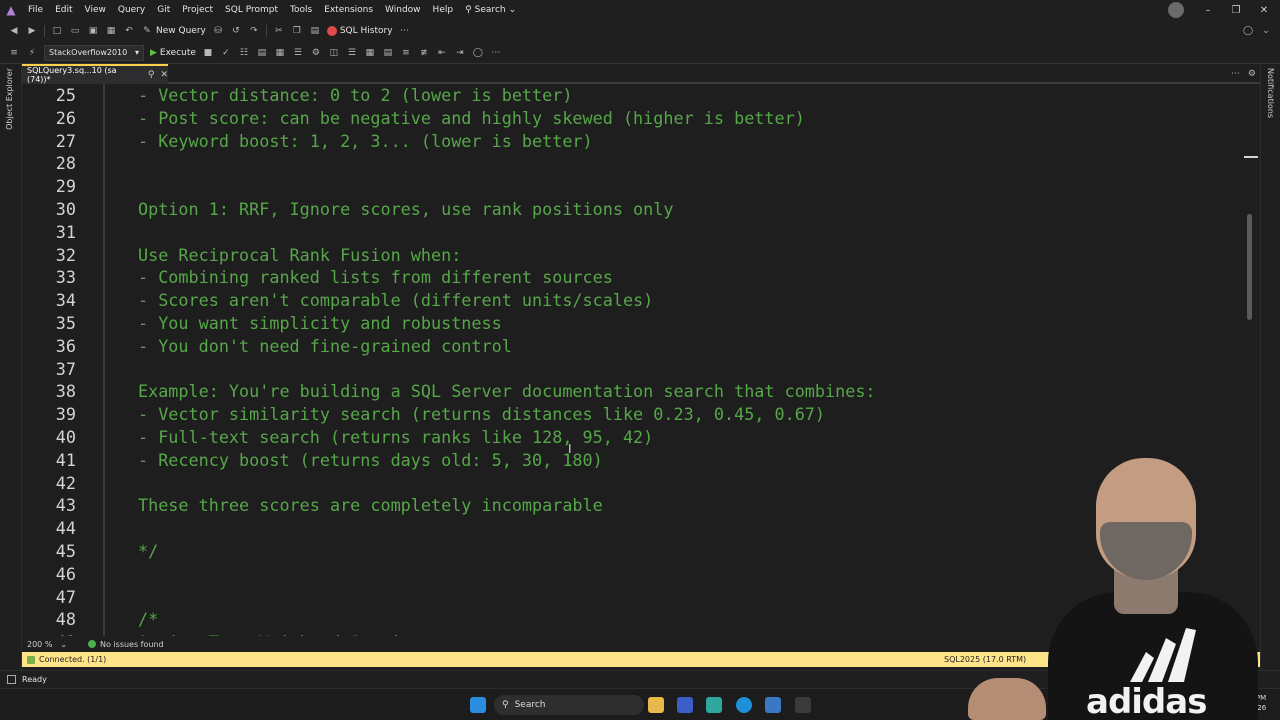 The image size is (1280, 720). What do you see at coordinates (63, 10) in the screenshot?
I see `menu-edit: Edit` at bounding box center [63, 10].